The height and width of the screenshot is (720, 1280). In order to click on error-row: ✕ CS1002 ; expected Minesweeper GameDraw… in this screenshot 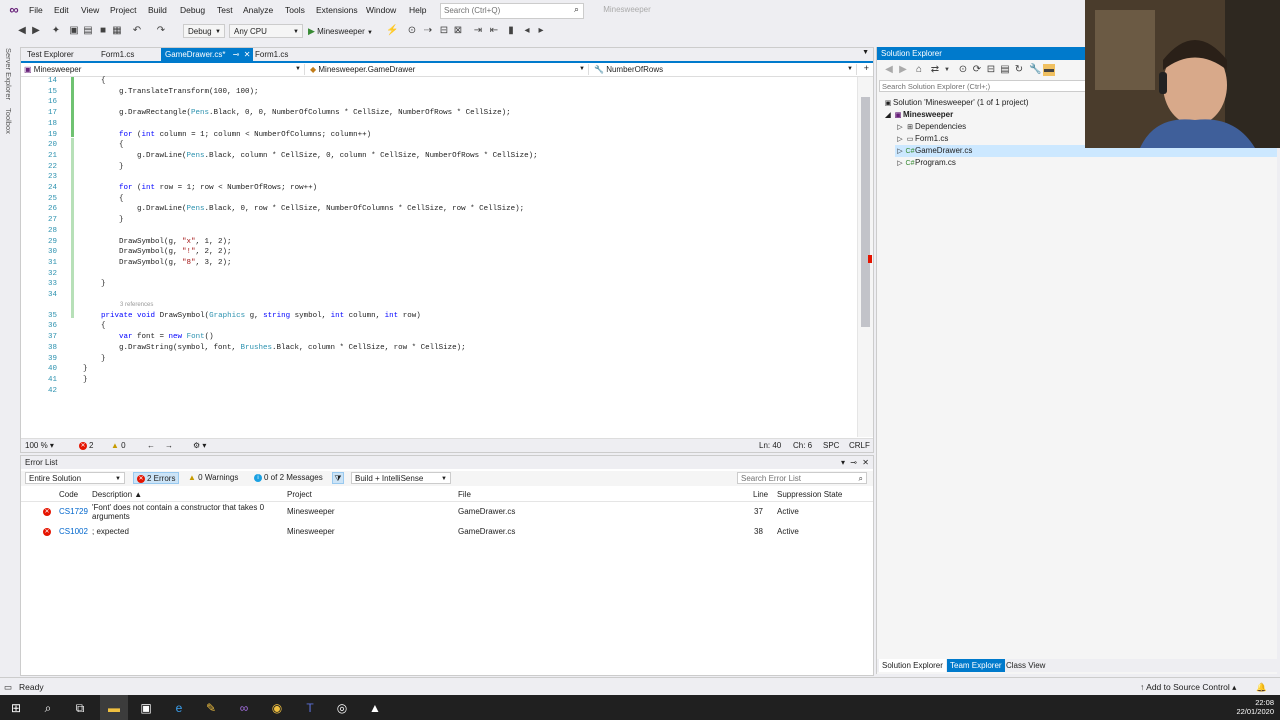, I will do `click(447, 532)`.